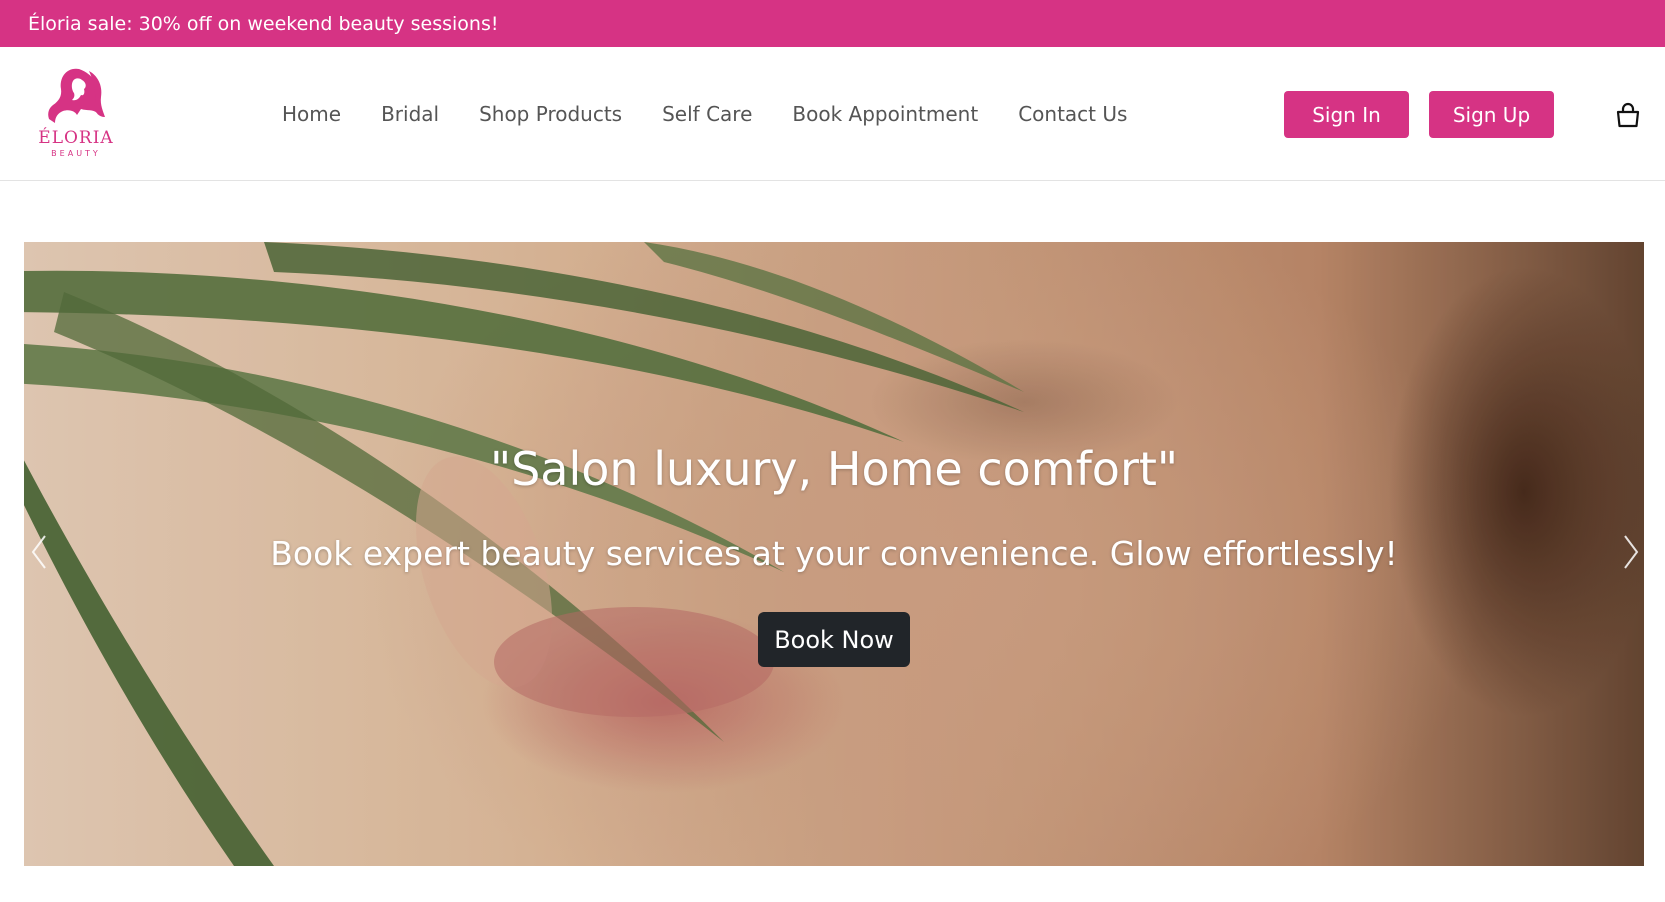 Image resolution: width=1665 pixels, height=902 pixels. What do you see at coordinates (550, 114) in the screenshot?
I see `nav-shop-products: Shop Products` at bounding box center [550, 114].